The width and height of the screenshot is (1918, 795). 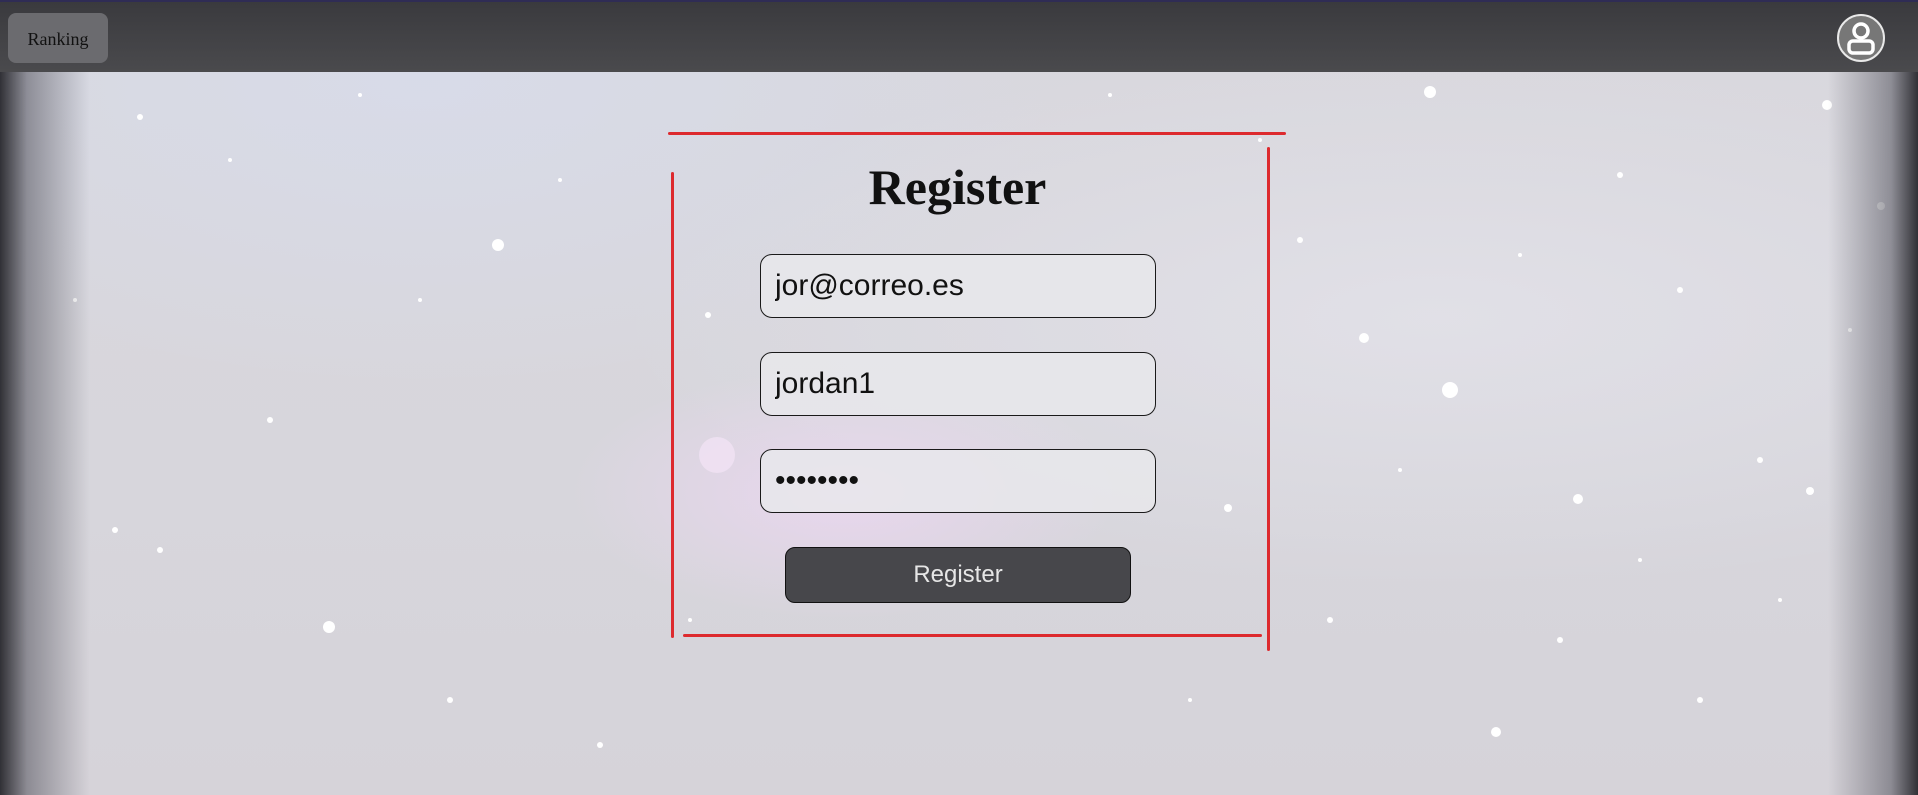 What do you see at coordinates (972, 635) in the screenshot?
I see `frame-bottom-line` at bounding box center [972, 635].